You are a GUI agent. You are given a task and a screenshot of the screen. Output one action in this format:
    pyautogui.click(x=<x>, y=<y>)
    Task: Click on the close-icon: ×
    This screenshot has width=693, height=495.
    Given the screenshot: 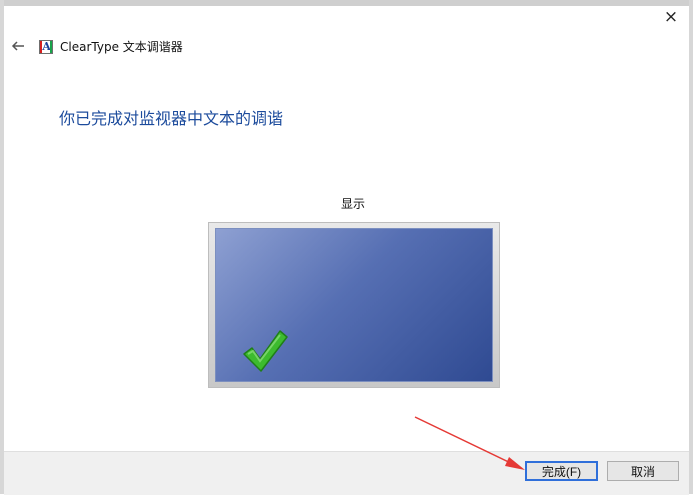 What is the action you would take?
    pyautogui.click(x=671, y=17)
    